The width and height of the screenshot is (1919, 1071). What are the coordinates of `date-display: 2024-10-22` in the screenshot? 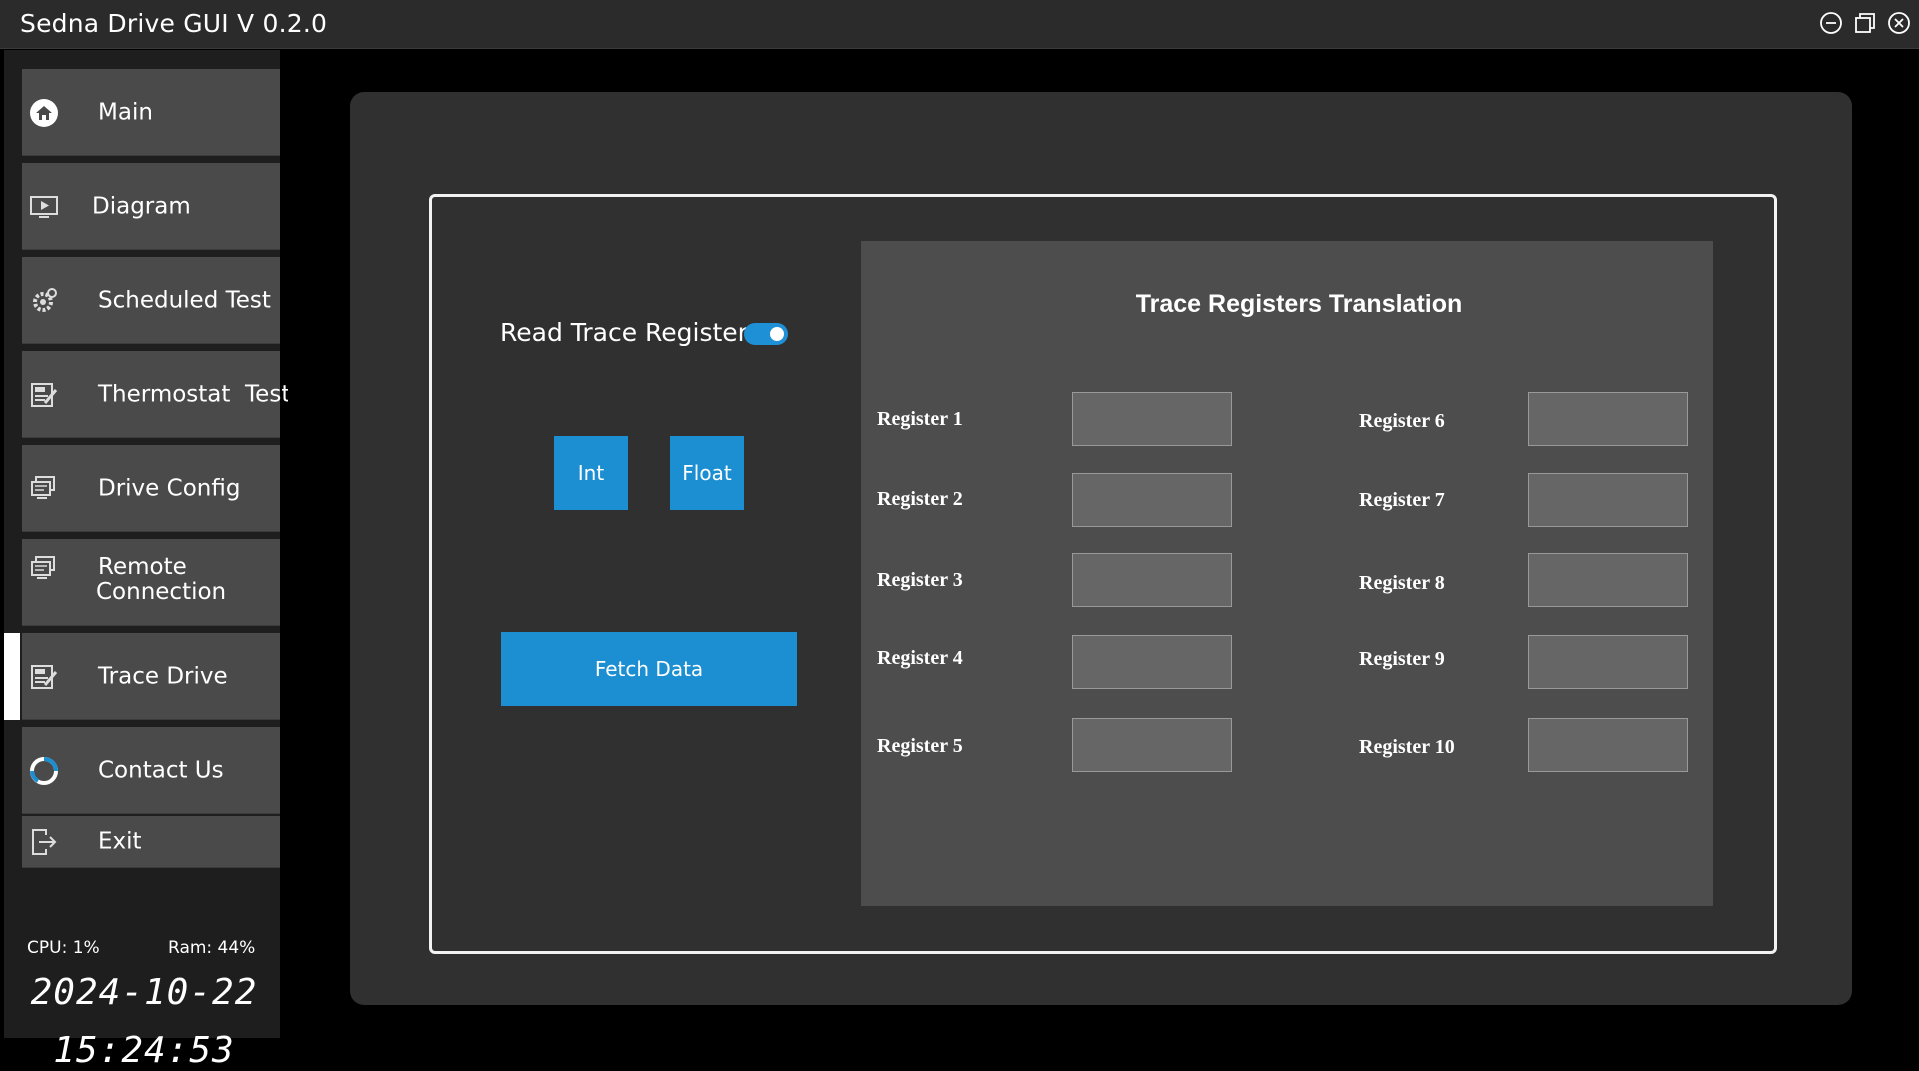 It's located at (144, 992).